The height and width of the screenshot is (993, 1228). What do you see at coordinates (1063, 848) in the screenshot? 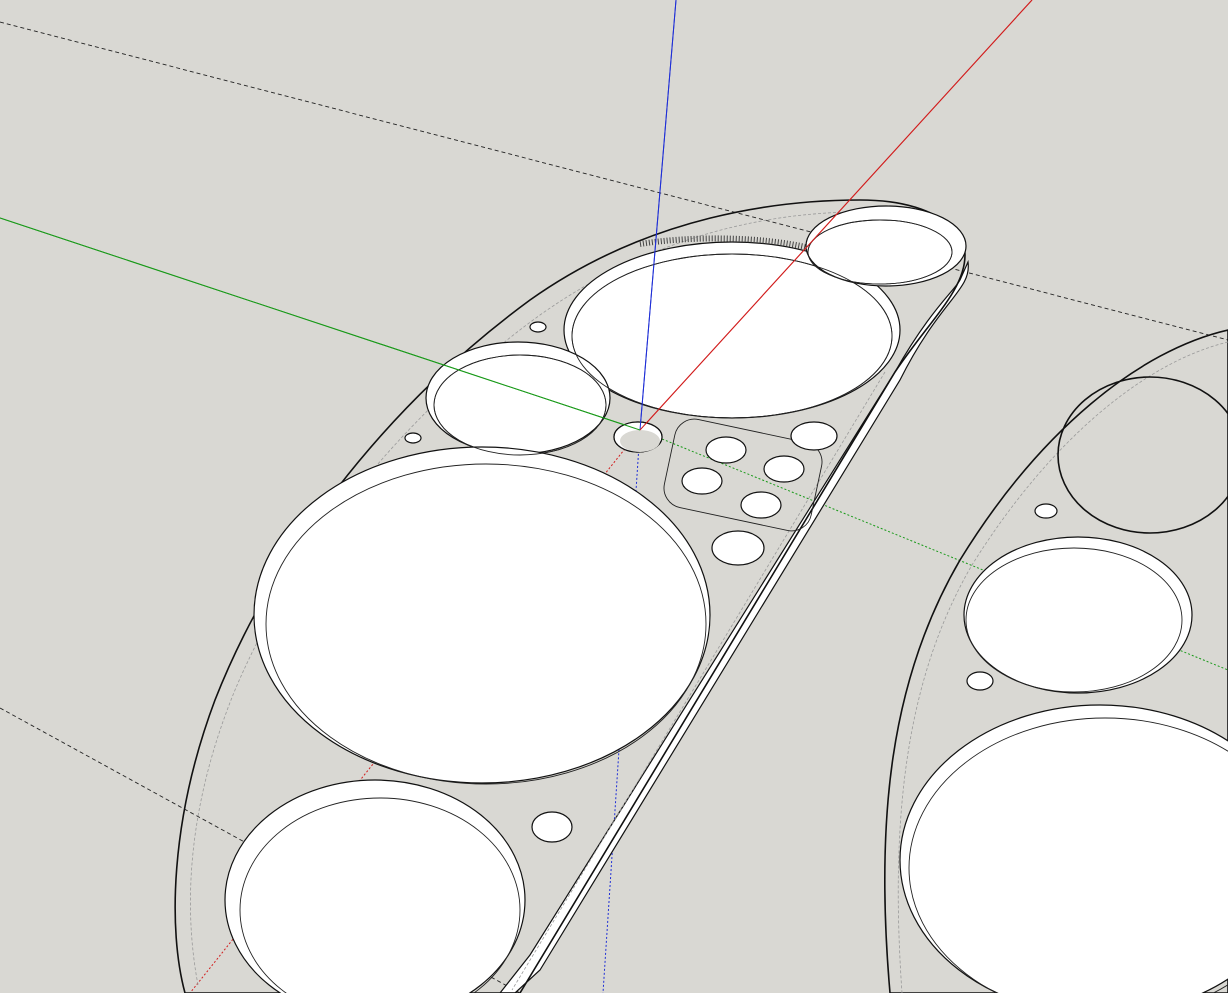
I see `secondary-gauge-hole-bottom-wall` at bounding box center [1063, 848].